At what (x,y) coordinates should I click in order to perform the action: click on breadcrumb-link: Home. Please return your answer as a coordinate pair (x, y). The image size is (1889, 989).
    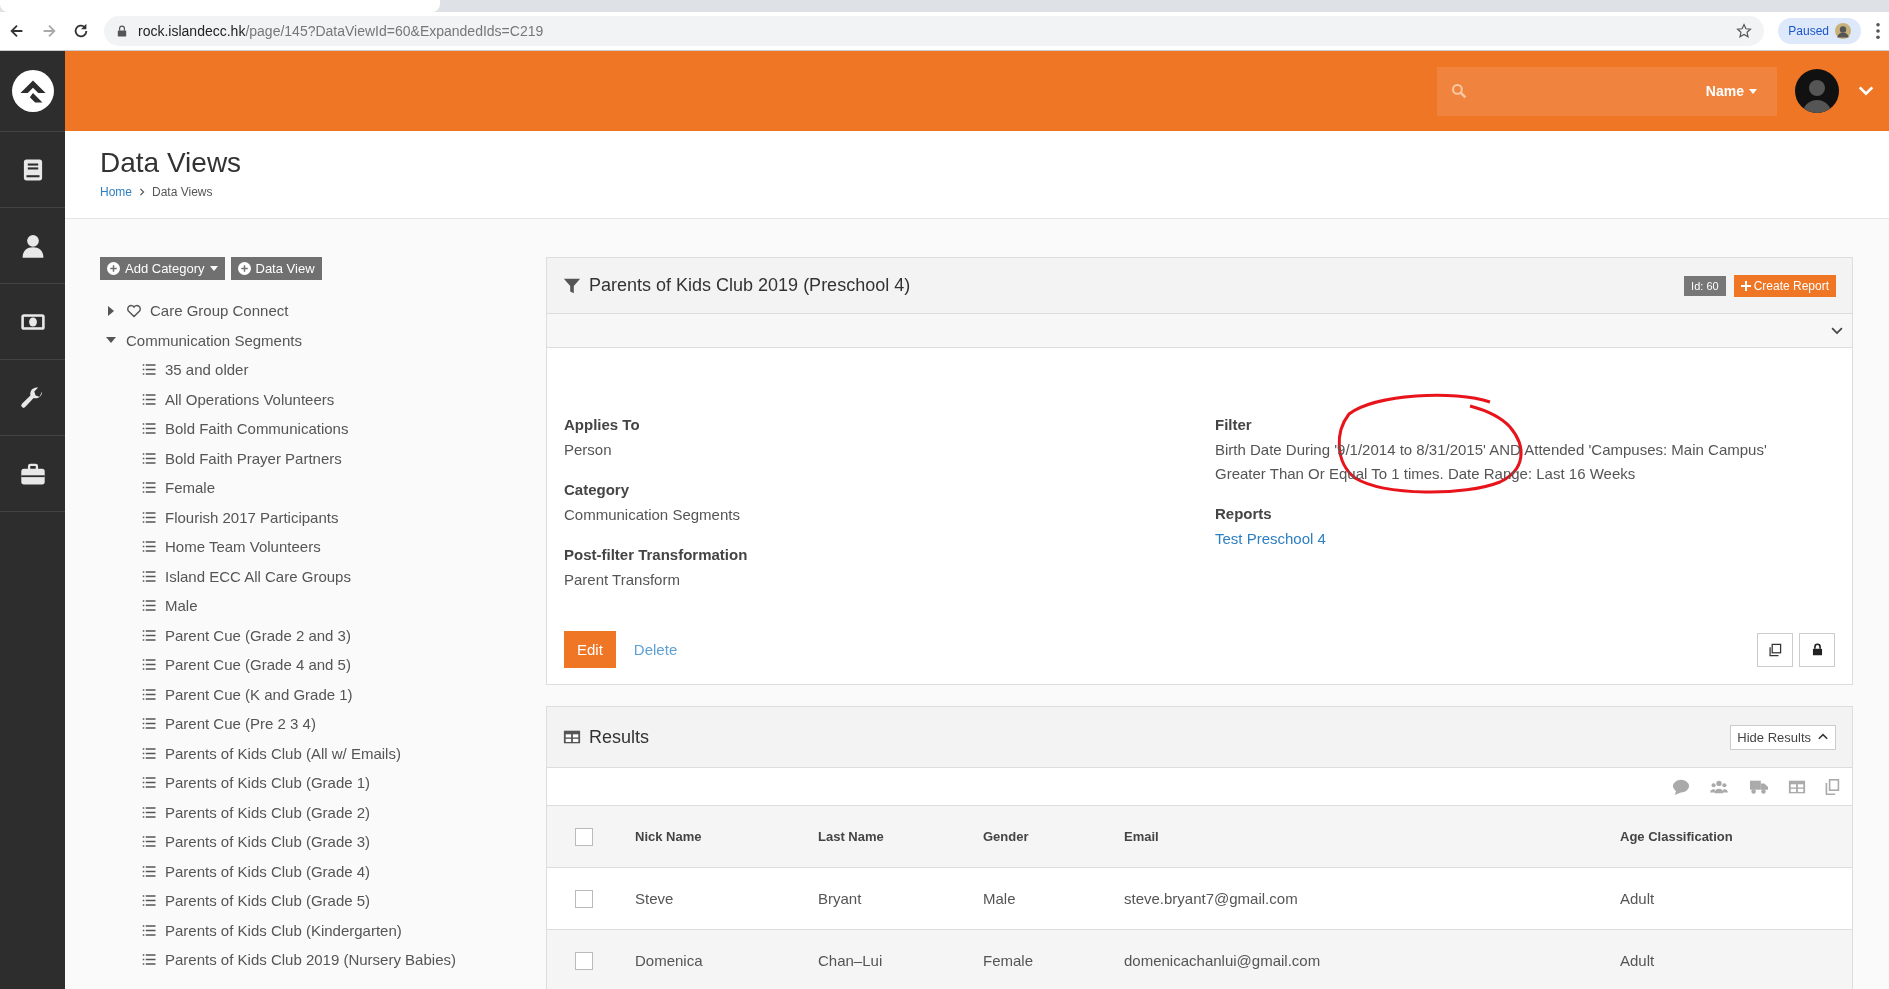
    Looking at the image, I should click on (116, 192).